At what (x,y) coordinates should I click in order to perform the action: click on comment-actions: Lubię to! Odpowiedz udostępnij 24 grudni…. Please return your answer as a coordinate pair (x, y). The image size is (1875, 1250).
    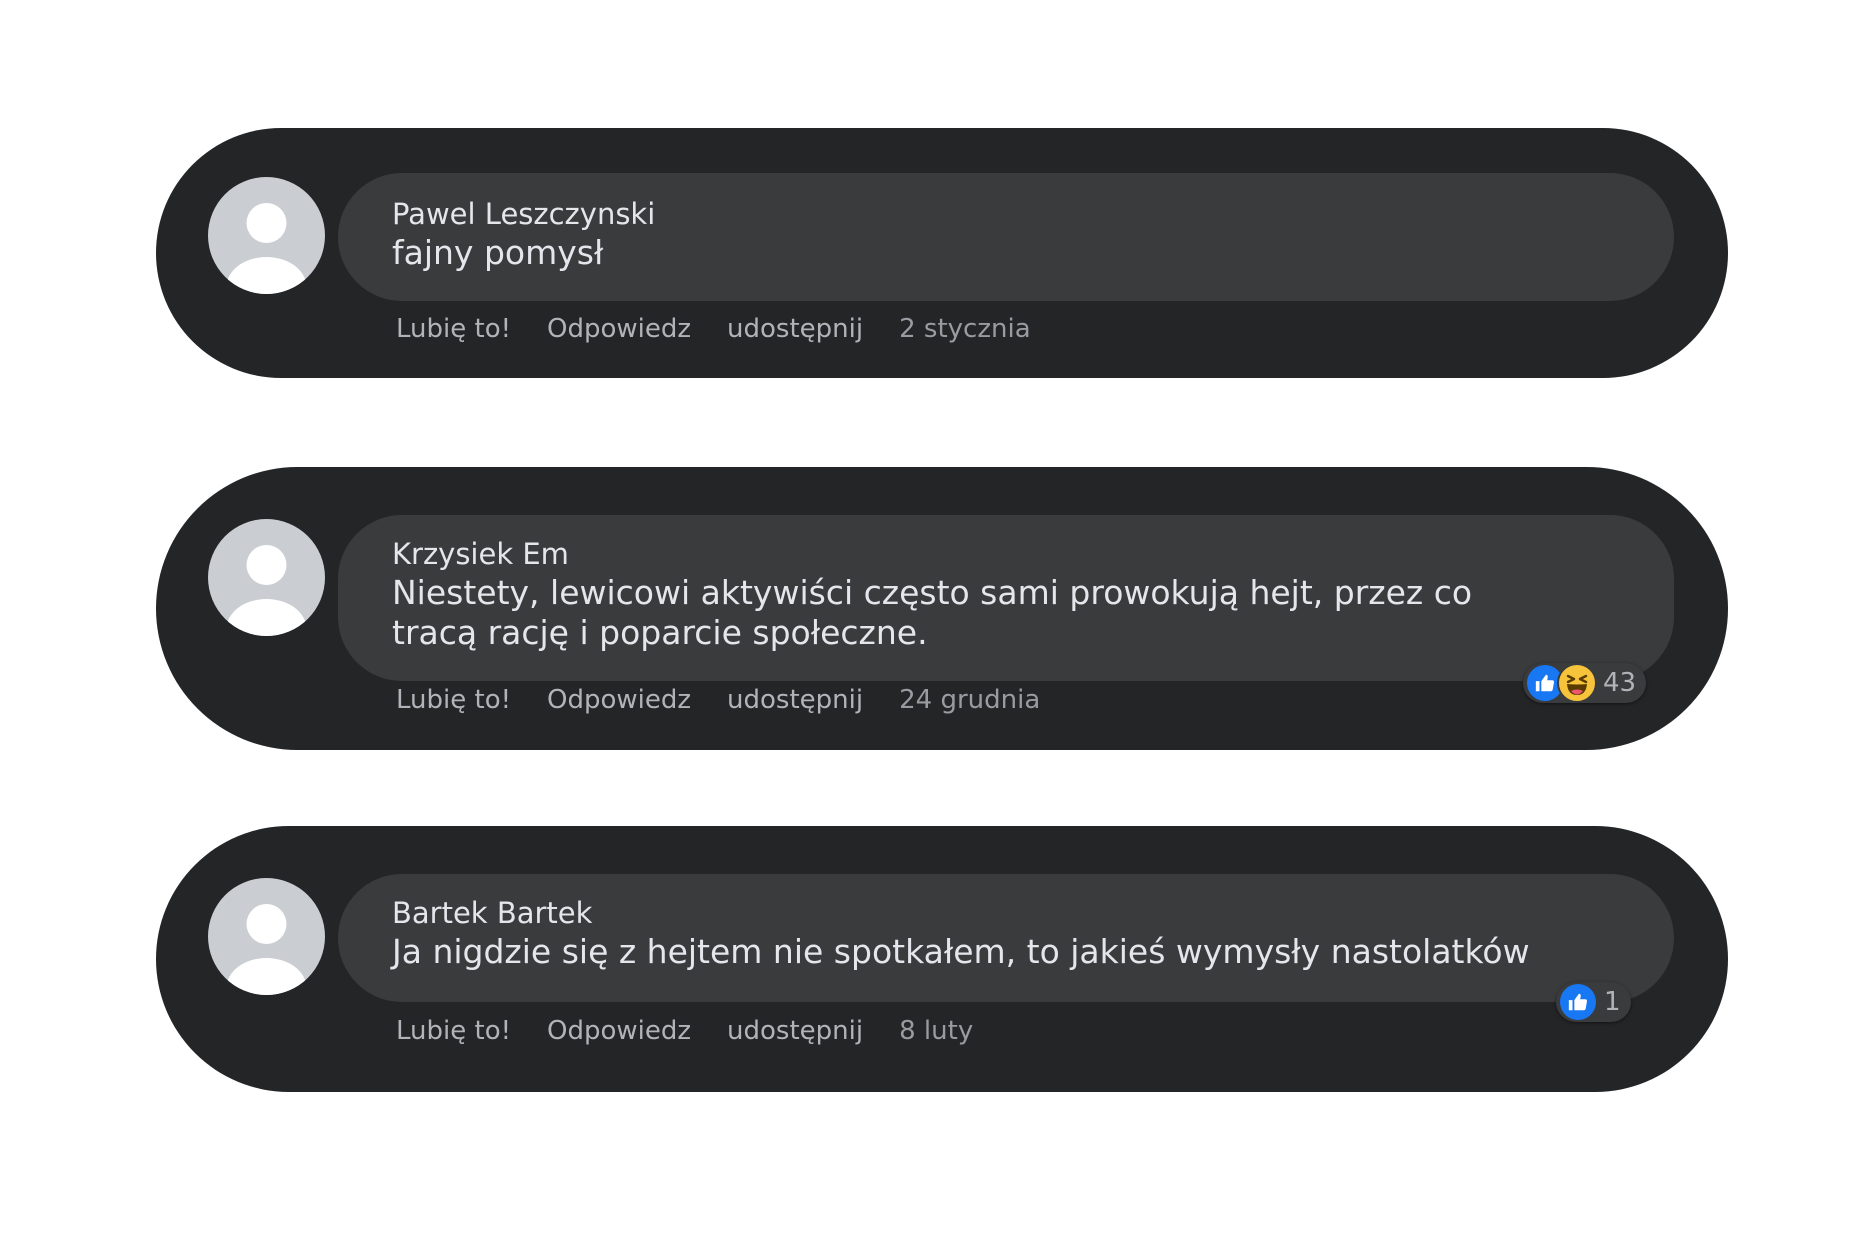
    Looking at the image, I should click on (718, 700).